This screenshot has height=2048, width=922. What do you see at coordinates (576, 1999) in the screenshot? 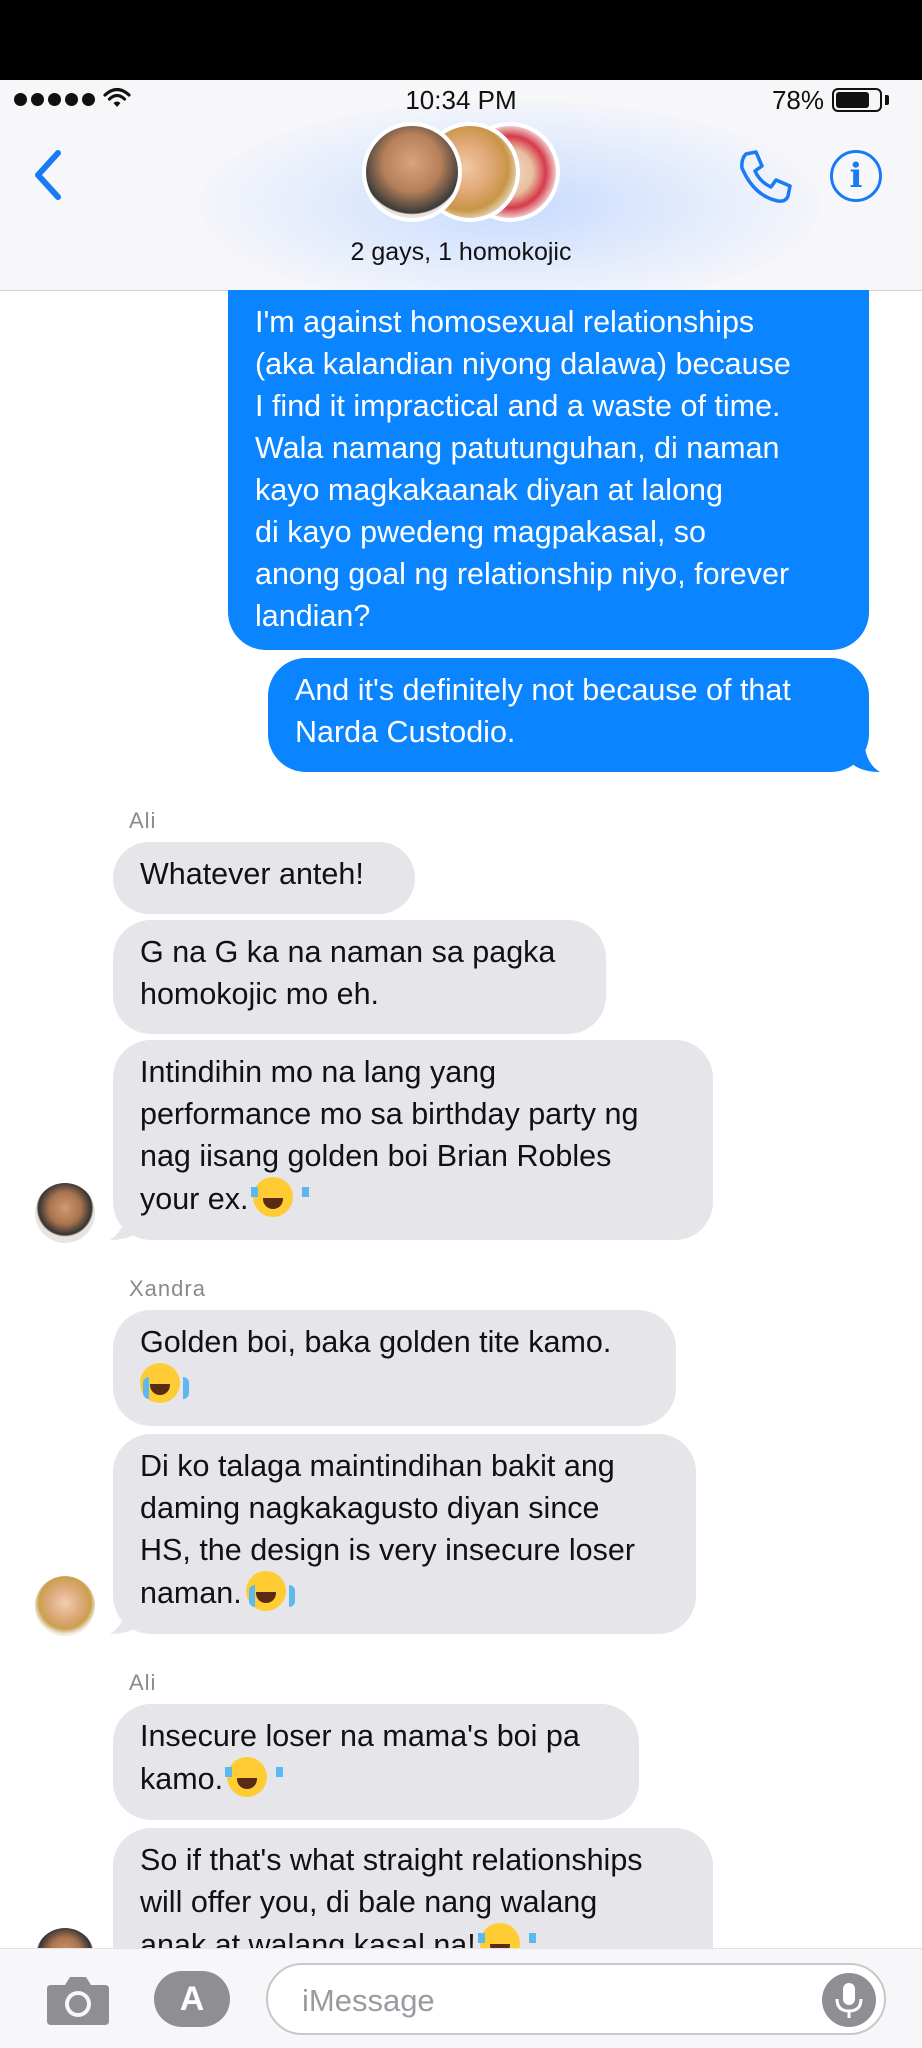
I see `imessage-input: iMessage` at bounding box center [576, 1999].